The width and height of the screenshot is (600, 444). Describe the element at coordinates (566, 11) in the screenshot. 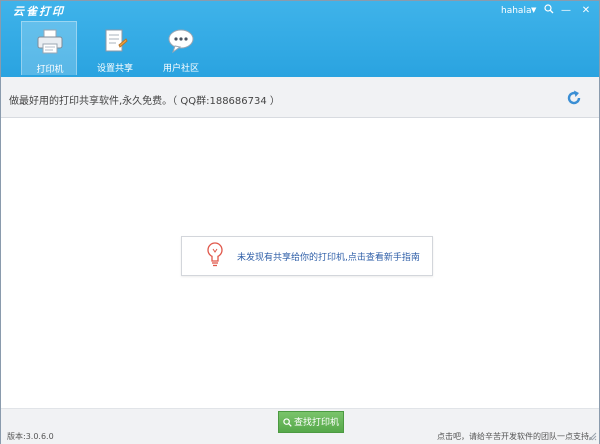

I see `minimize-button: —` at that location.